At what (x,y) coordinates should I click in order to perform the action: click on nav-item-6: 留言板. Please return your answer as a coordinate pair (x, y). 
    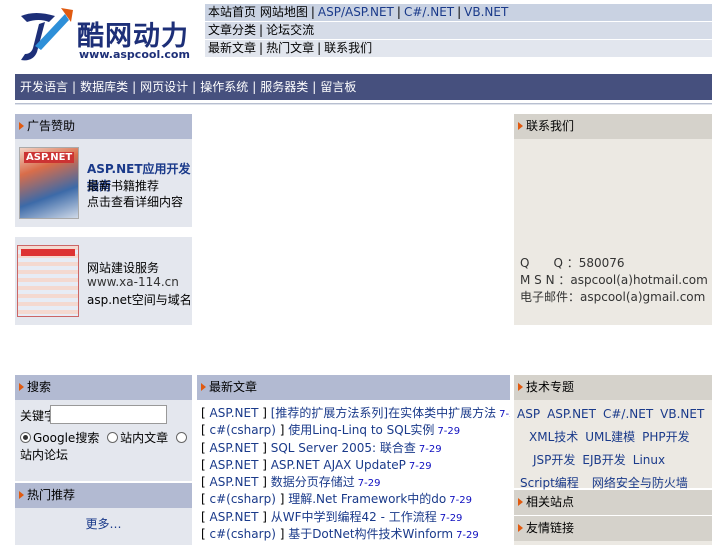
    Looking at the image, I should click on (338, 87).